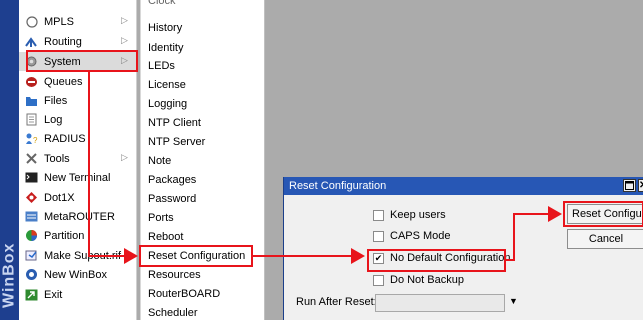  Describe the element at coordinates (440, 303) in the screenshot. I see `run-after-reset-field` at that location.